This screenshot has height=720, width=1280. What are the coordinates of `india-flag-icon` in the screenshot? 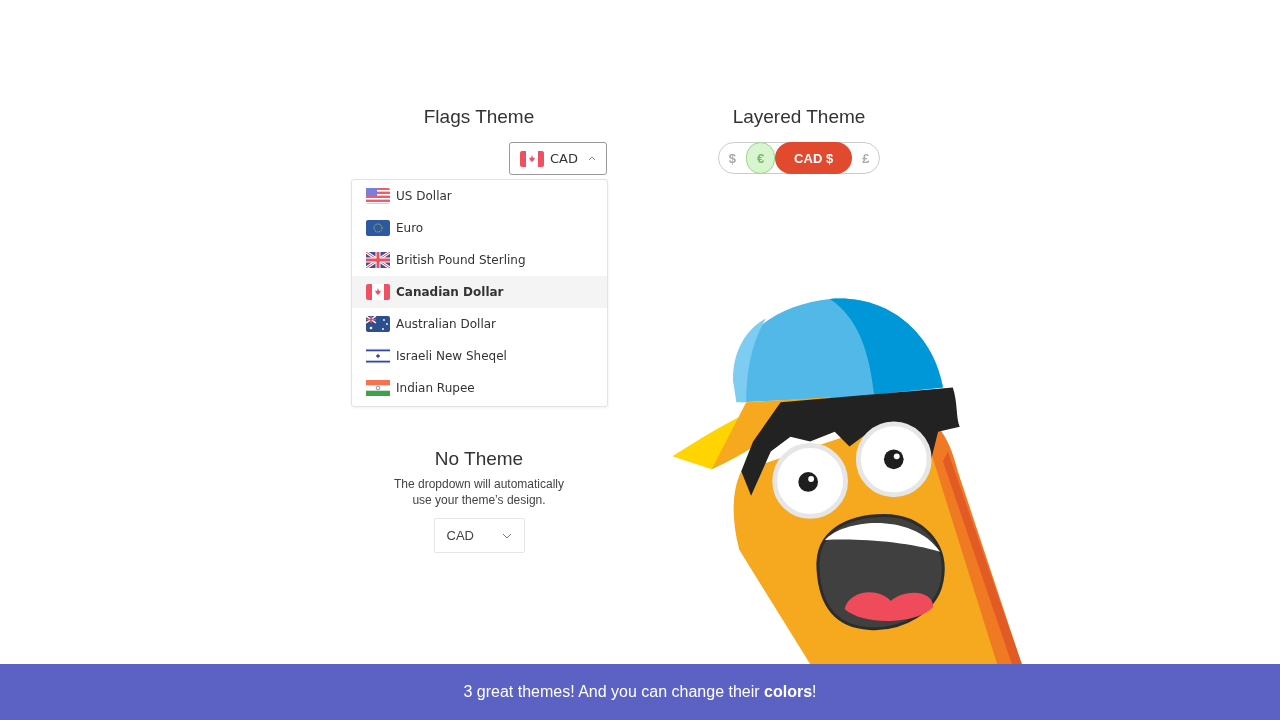 It's located at (378, 388).